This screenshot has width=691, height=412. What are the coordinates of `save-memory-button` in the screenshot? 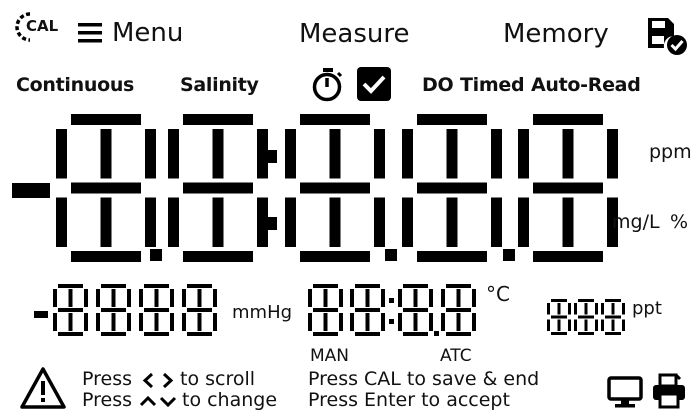 It's located at (667, 36).